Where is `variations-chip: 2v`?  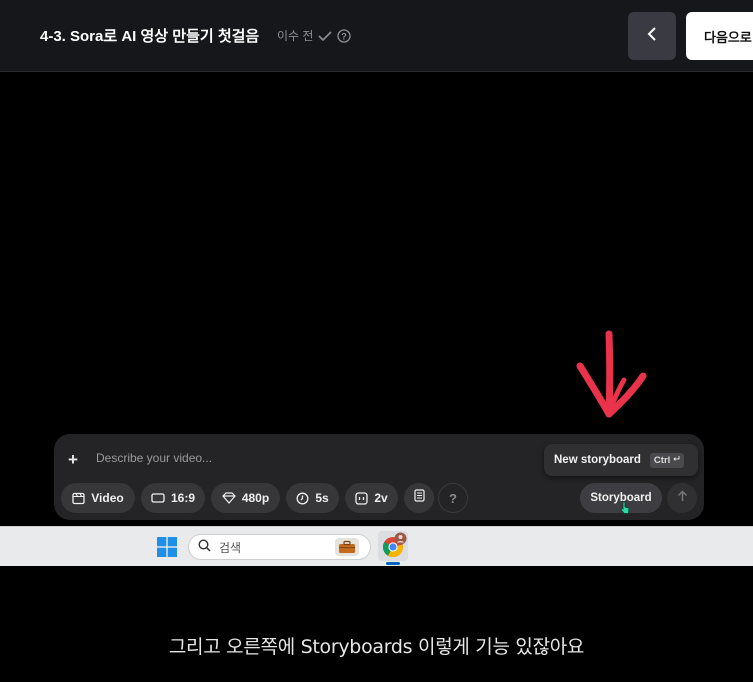 variations-chip: 2v is located at coordinates (371, 498).